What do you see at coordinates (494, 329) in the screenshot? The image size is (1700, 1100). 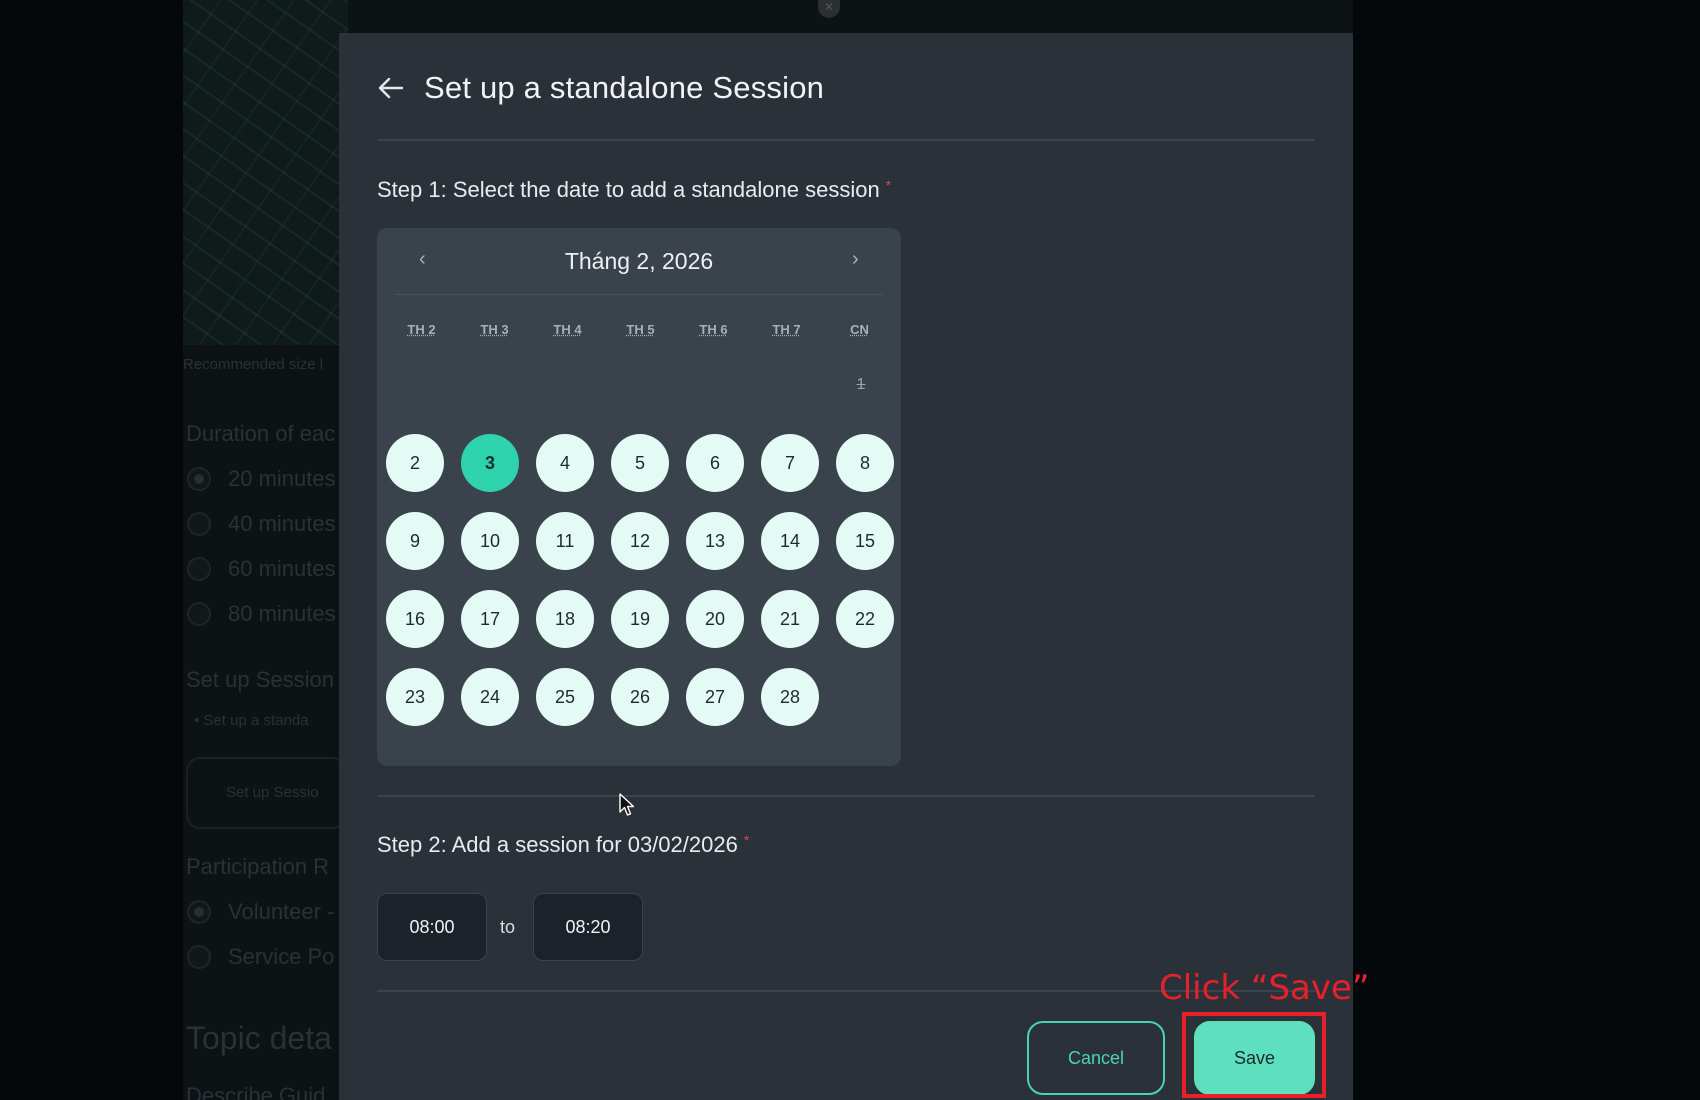 I see `weekday-th3: TH 3` at bounding box center [494, 329].